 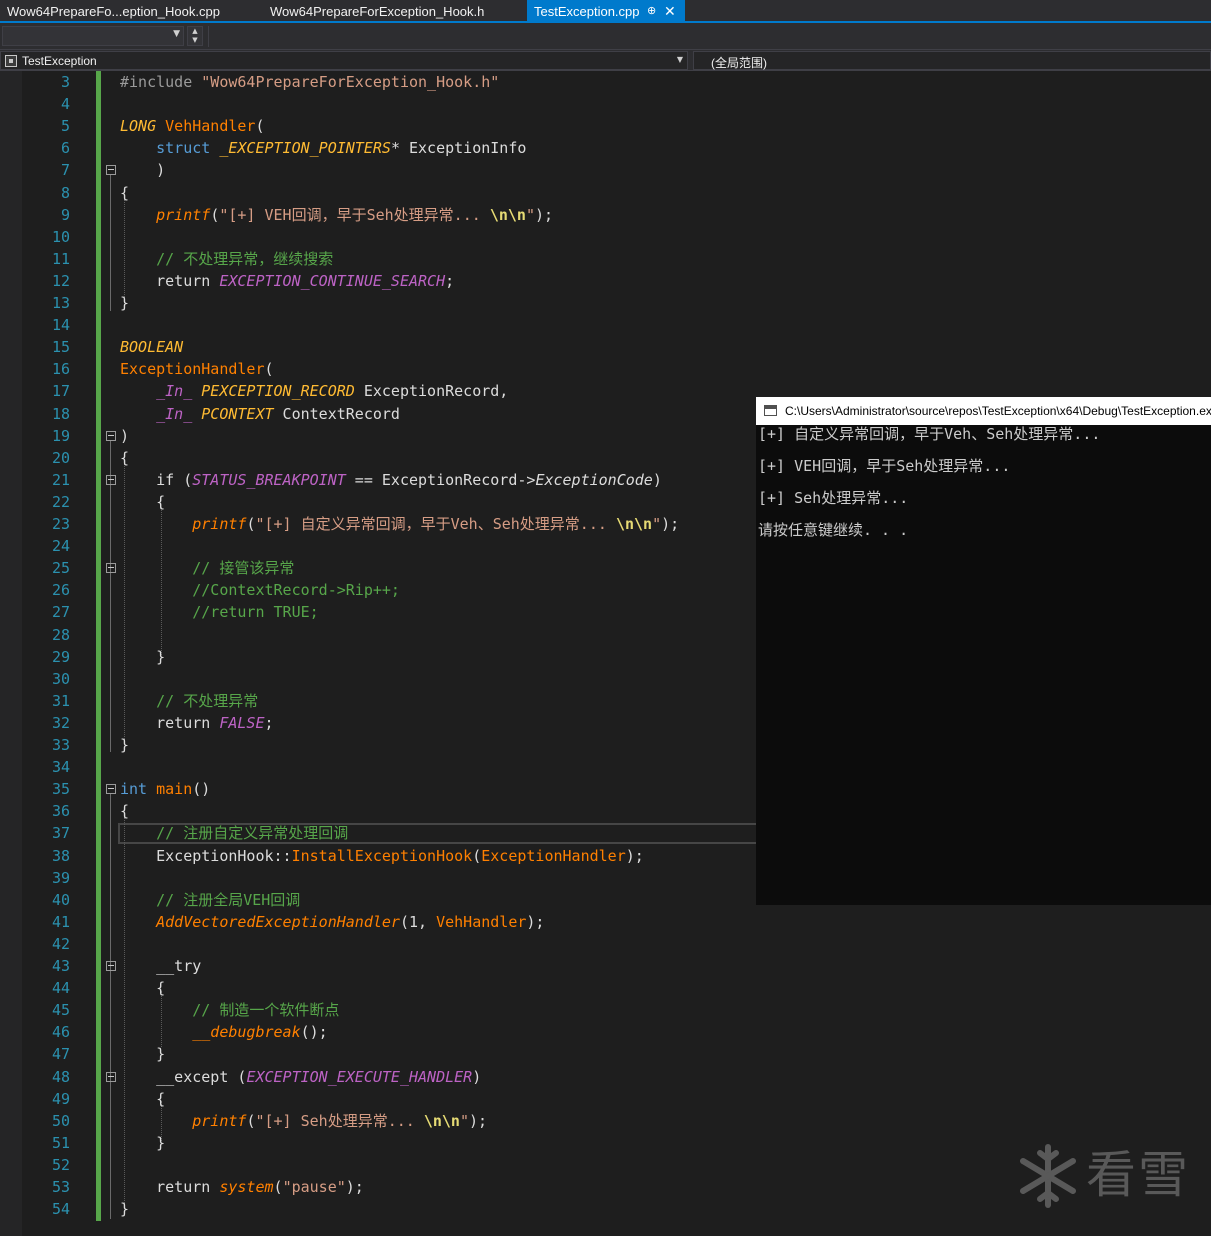 What do you see at coordinates (380, 502) in the screenshot?
I see `code-line: 22 {` at bounding box center [380, 502].